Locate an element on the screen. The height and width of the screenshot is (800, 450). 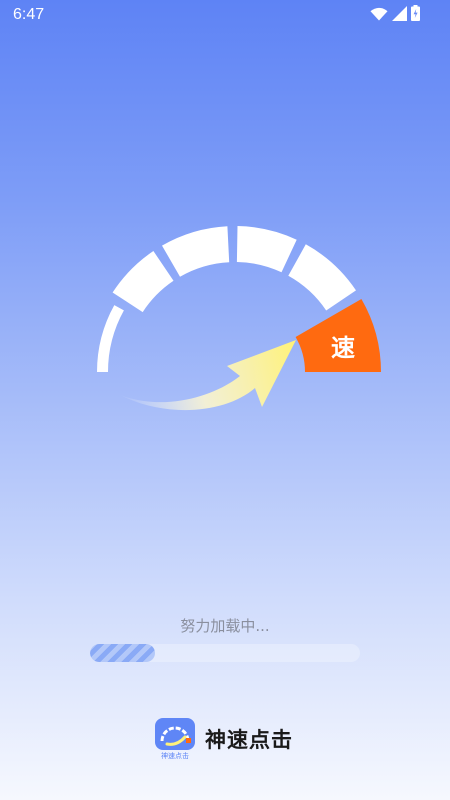
speed-badge-label: 速 is located at coordinates (343, 348).